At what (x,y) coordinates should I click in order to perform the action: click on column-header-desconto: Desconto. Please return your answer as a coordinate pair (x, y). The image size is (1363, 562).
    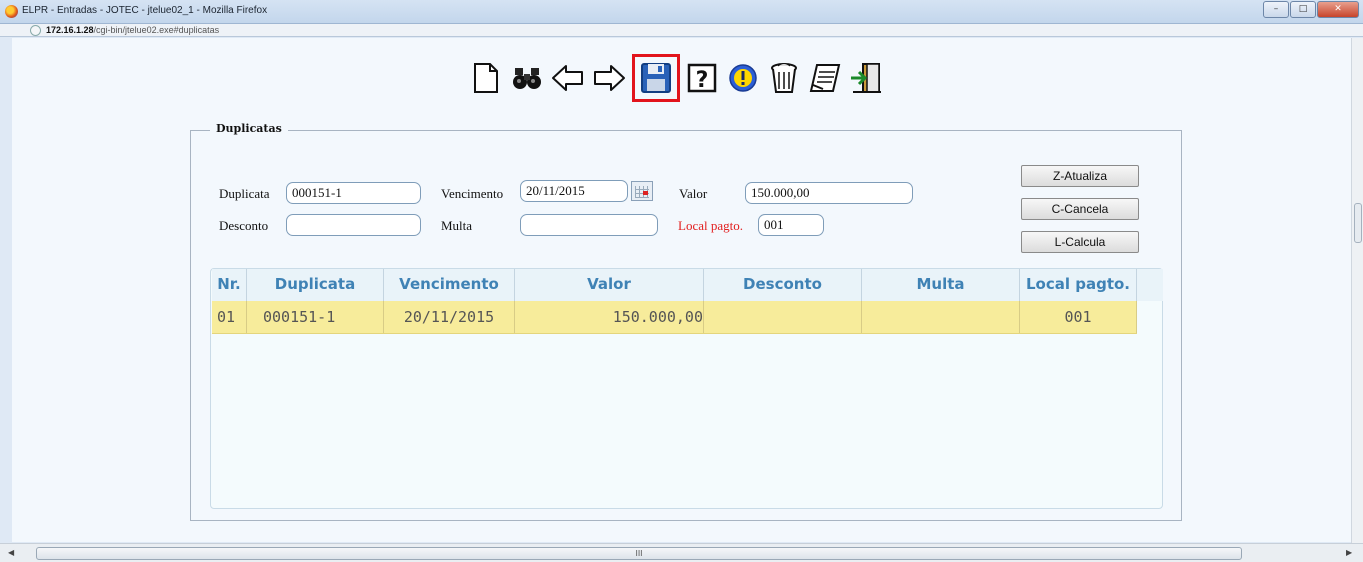
    Looking at the image, I should click on (783, 285).